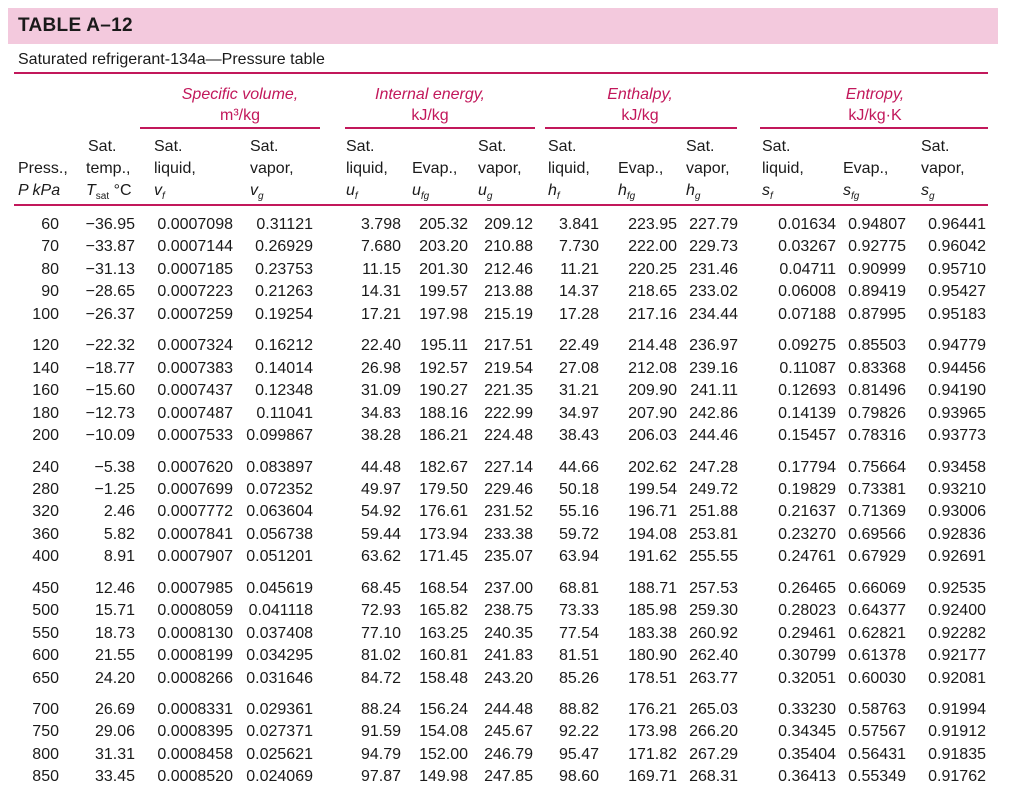 This screenshot has width=1024, height=793. Describe the element at coordinates (114, 656) in the screenshot. I see `cell-temp: 21.55` at that location.